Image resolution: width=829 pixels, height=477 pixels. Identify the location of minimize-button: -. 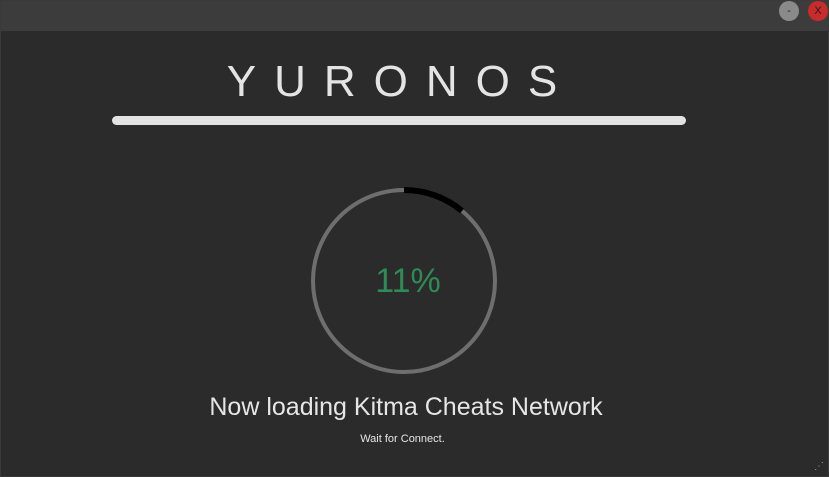
(789, 11).